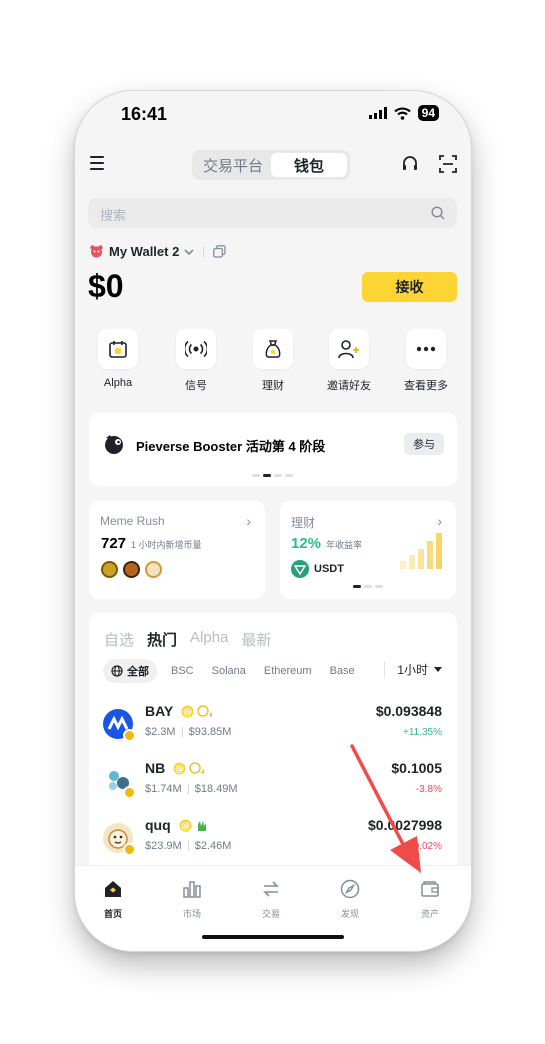 The width and height of the screenshot is (545, 1044). What do you see at coordinates (213, 846) in the screenshot?
I see `volume: $2.46M` at bounding box center [213, 846].